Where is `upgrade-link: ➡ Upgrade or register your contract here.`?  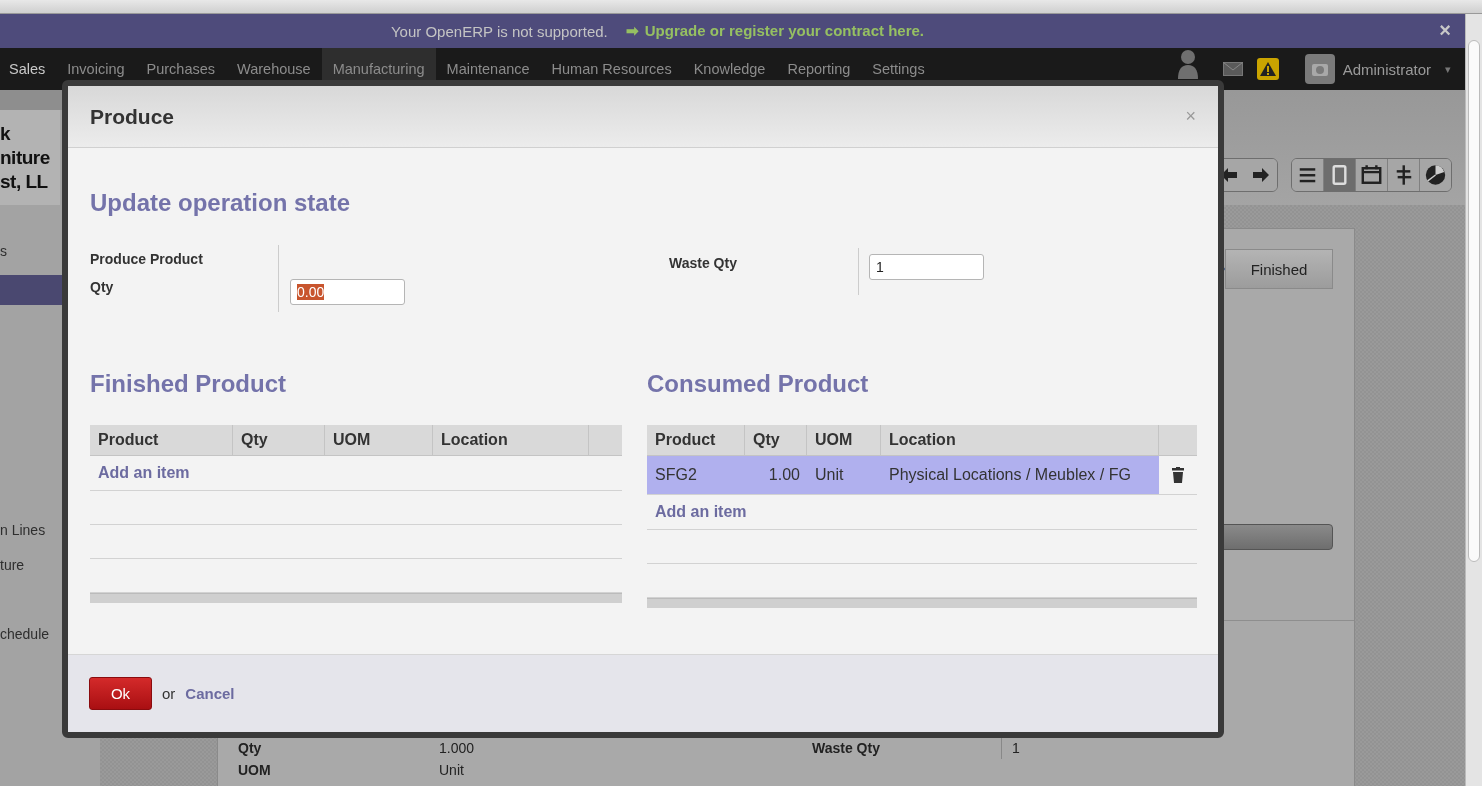
upgrade-link: ➡ Upgrade or register your contract here. is located at coordinates (775, 31).